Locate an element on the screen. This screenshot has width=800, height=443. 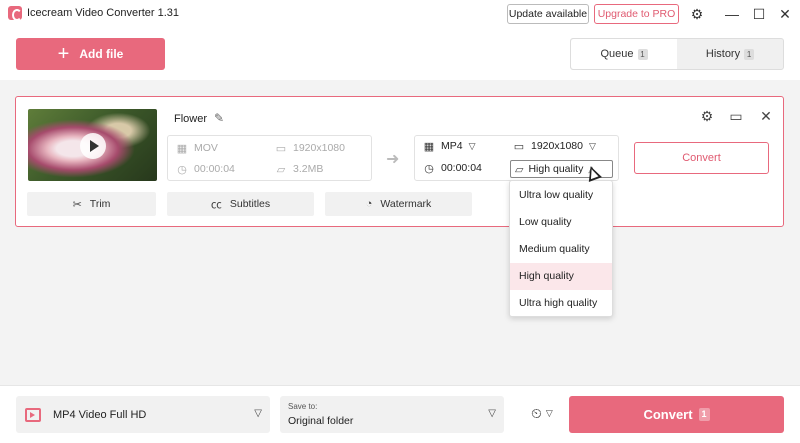
source-duration: ◷ 00:00:04 is located at coordinates (206, 169).